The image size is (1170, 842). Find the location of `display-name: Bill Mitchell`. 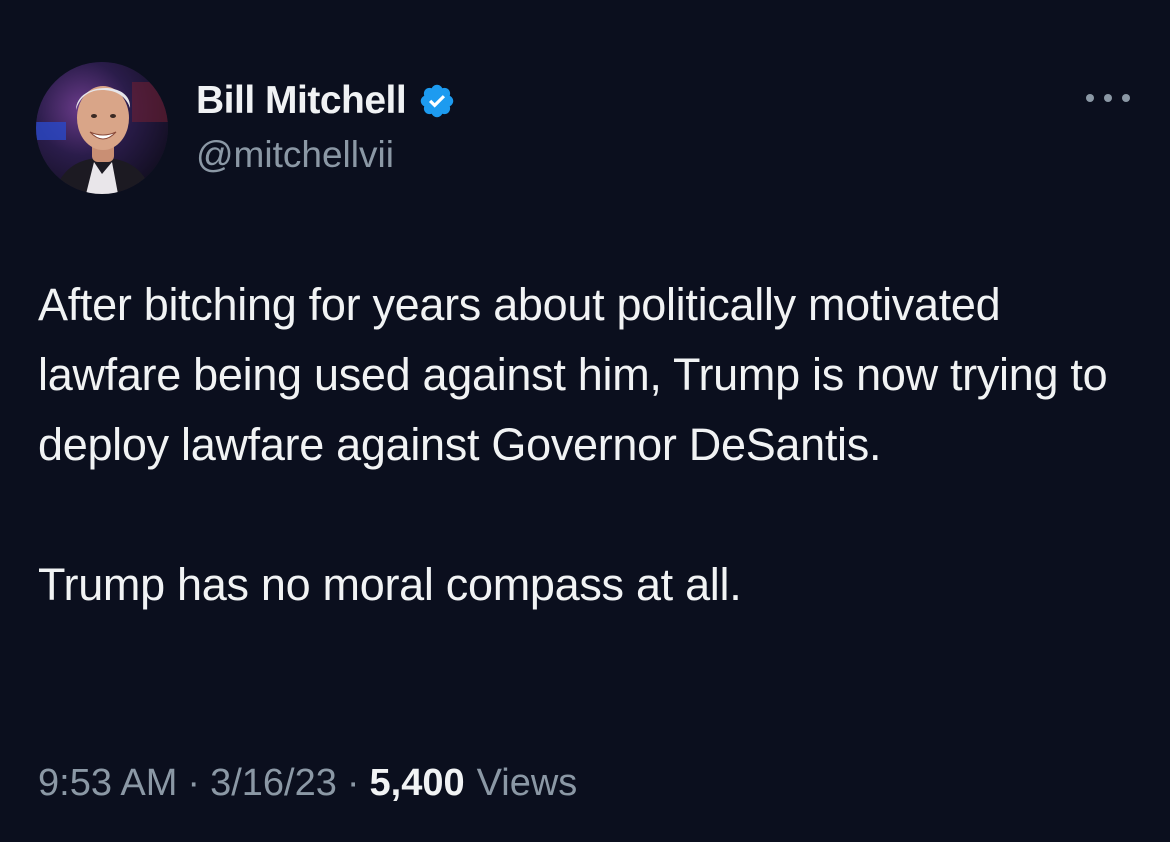

display-name: Bill Mitchell is located at coordinates (301, 101).